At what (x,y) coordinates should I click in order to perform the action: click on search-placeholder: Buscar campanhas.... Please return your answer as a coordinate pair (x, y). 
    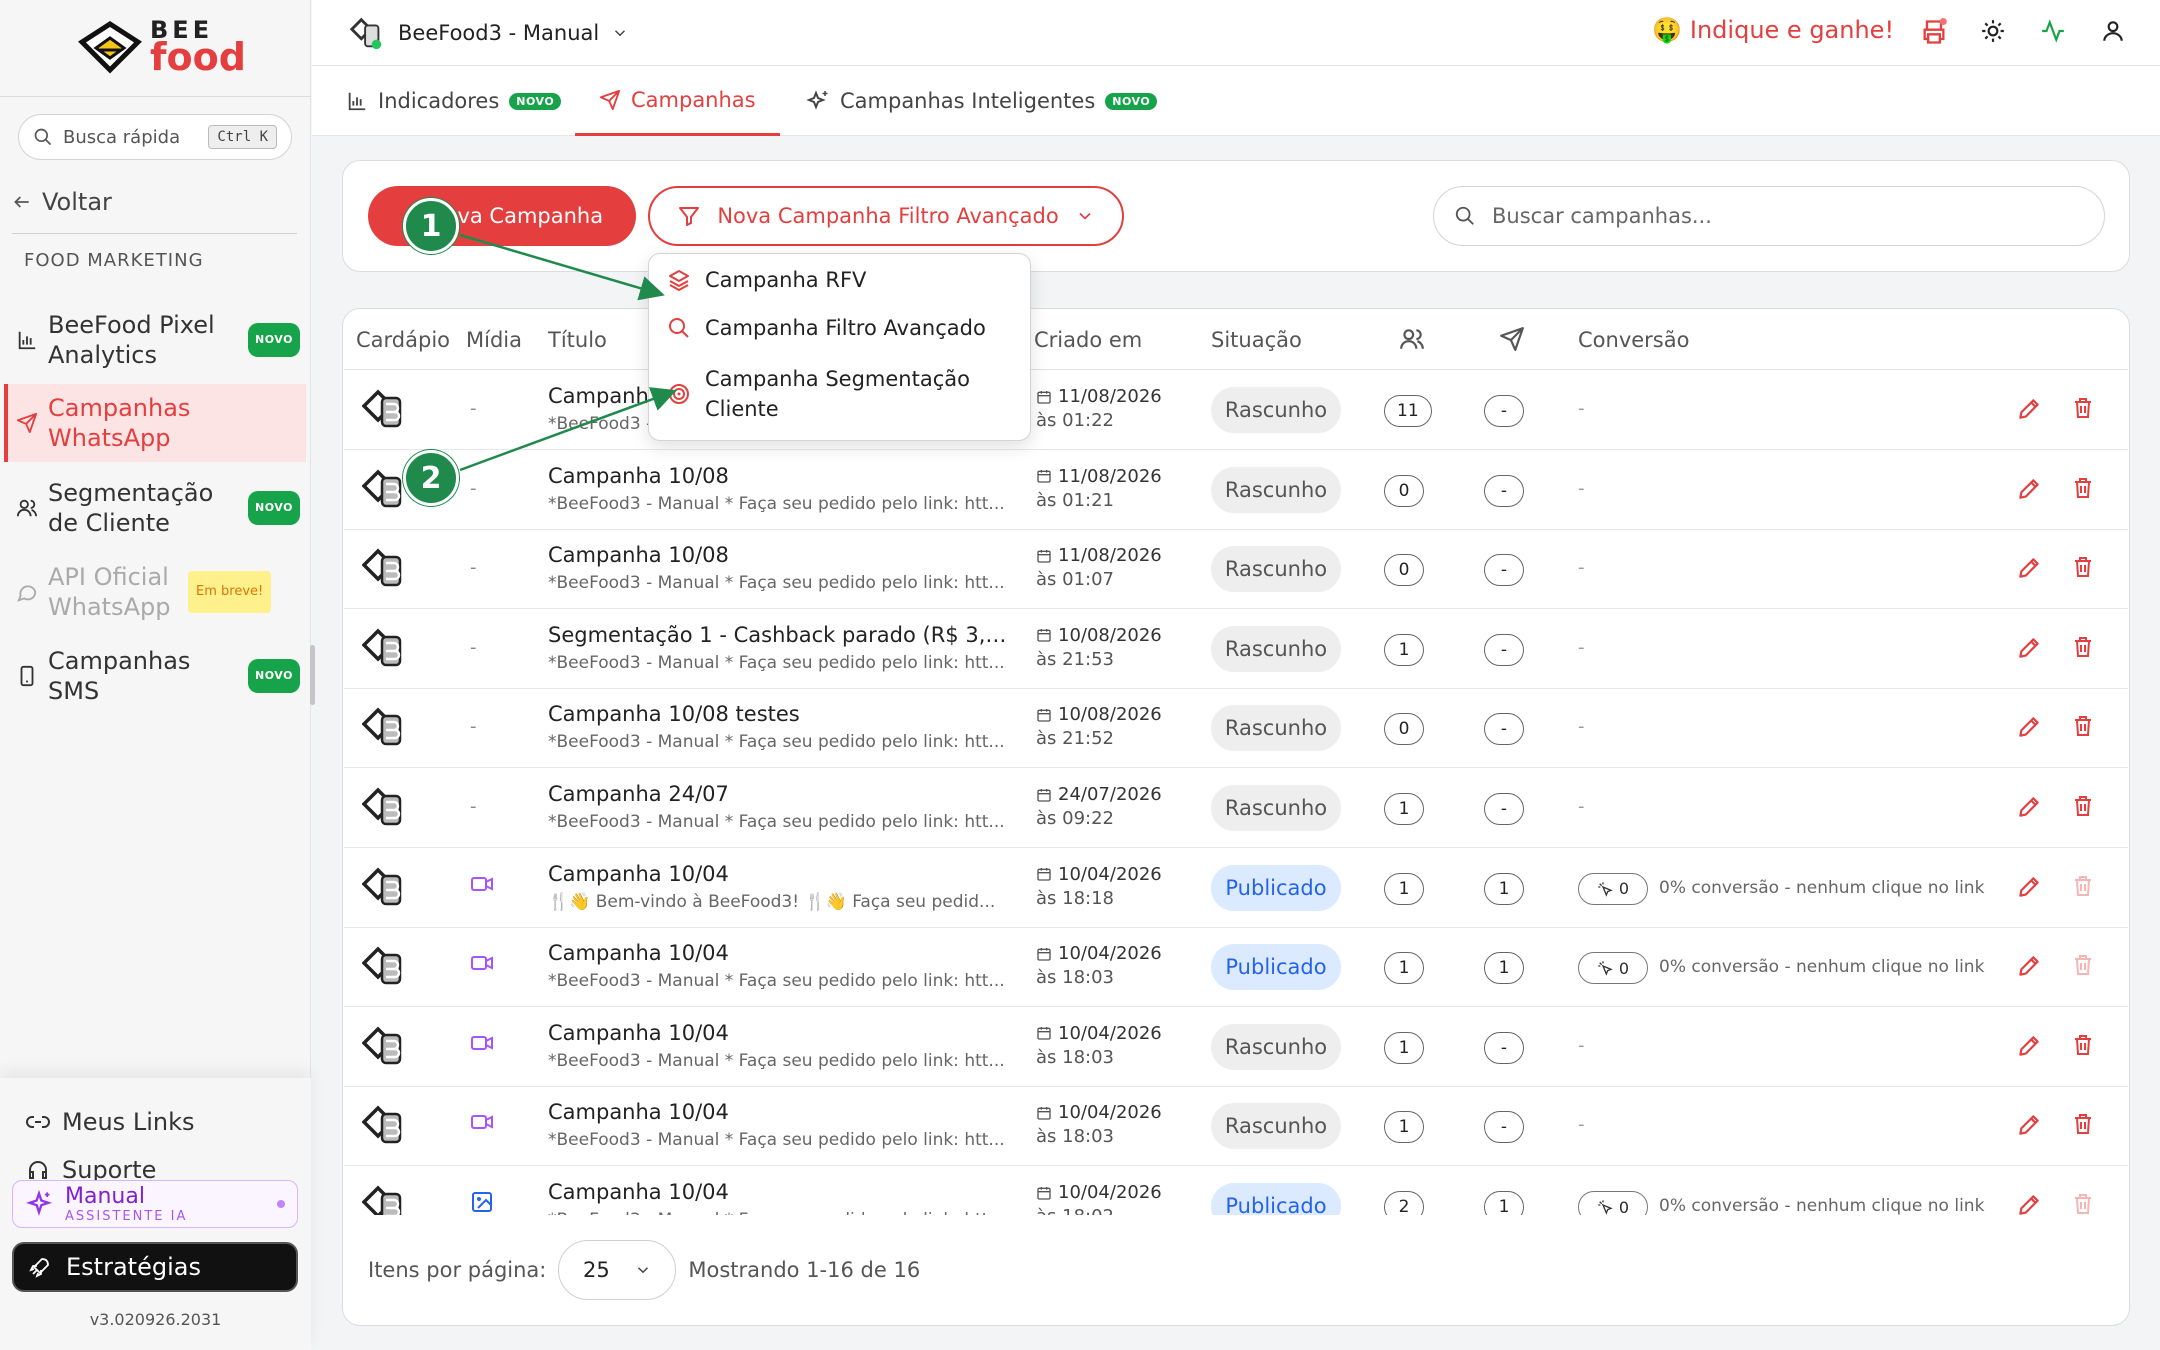
    Looking at the image, I should click on (1602, 216).